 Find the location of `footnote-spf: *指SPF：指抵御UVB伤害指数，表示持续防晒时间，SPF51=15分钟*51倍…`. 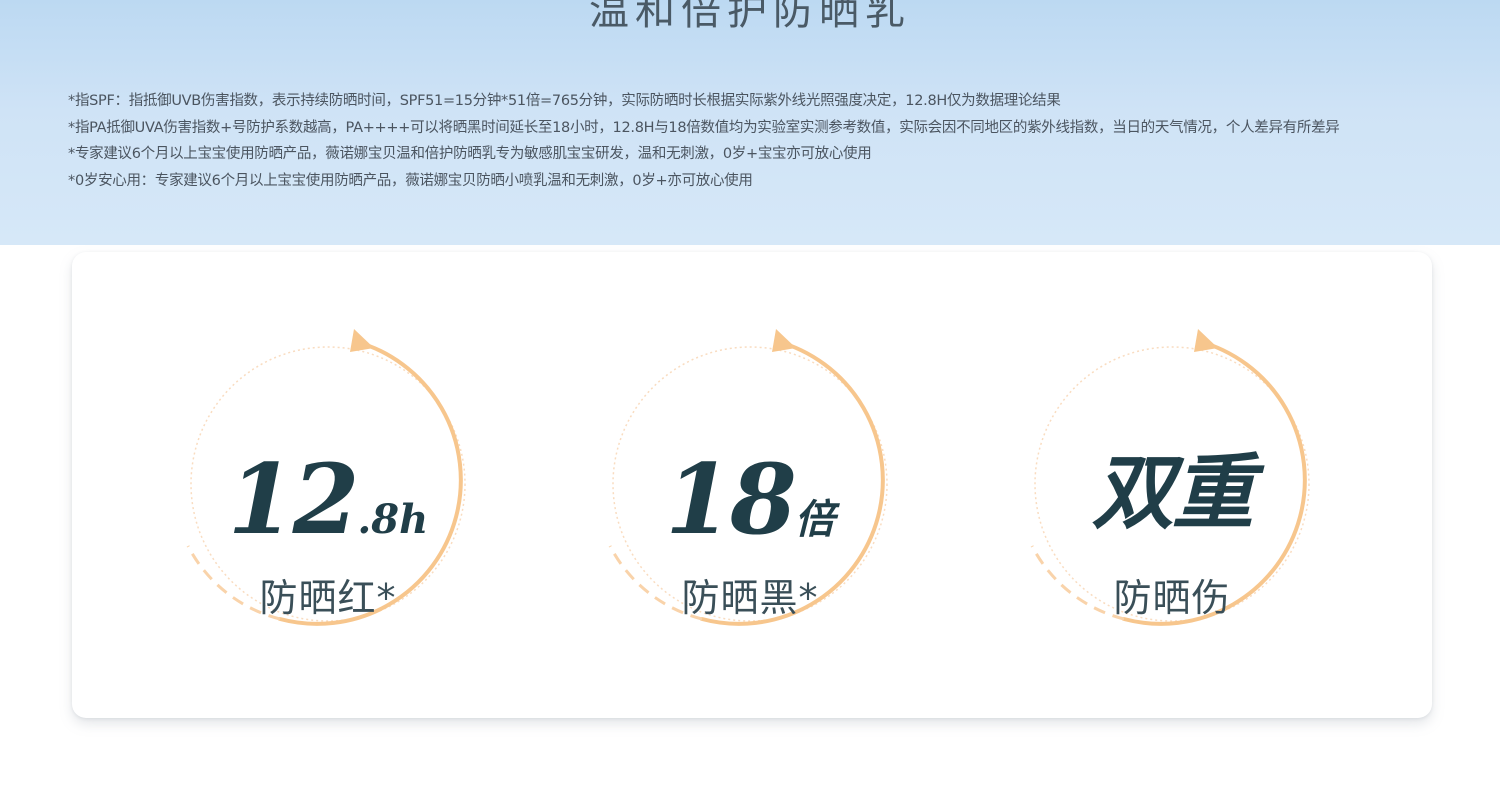

footnote-spf: *指SPF：指抵御UVB伤害指数，表示持续防晒时间，SPF51=15分钟*51倍… is located at coordinates (564, 101).